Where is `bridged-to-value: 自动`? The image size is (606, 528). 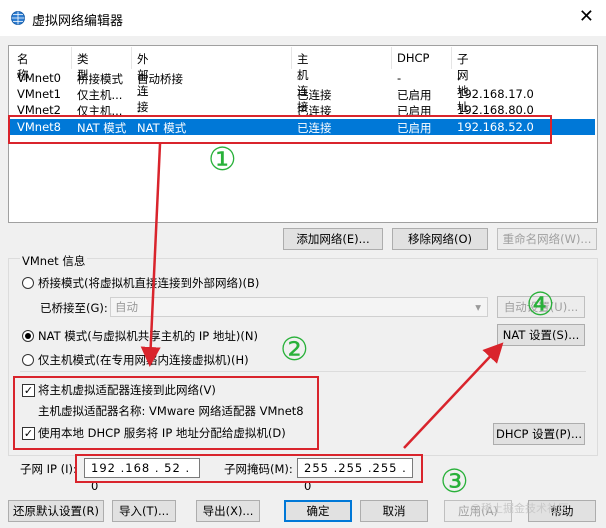
bridged-to-value: 自动 is located at coordinates (126, 307).